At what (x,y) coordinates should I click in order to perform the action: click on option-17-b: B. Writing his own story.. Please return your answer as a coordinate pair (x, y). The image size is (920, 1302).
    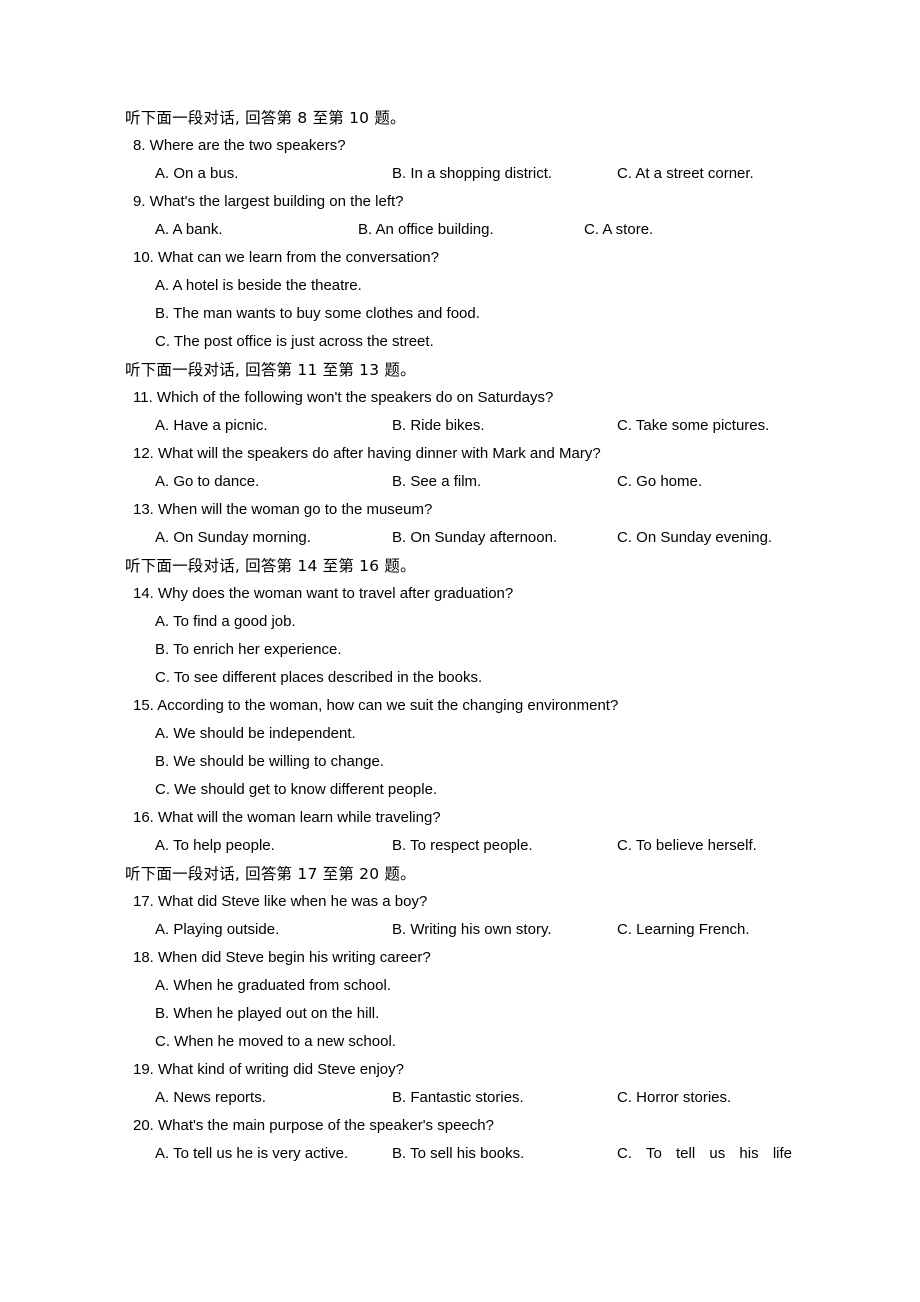
    Looking at the image, I should click on (472, 930).